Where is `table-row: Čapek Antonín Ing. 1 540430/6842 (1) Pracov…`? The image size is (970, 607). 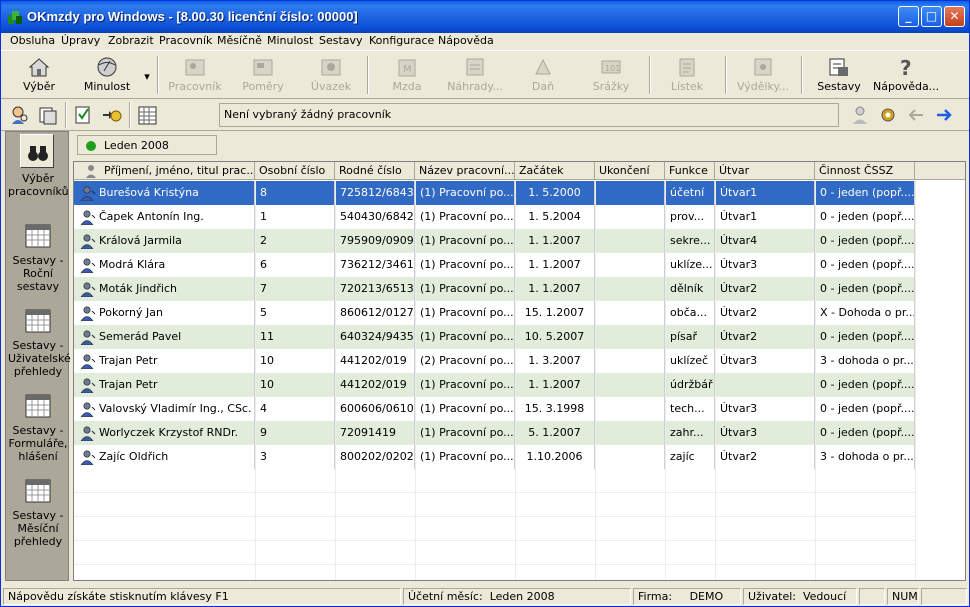
table-row: Čapek Antonín Ing. 1 540430/6842 (1) Pracov… is located at coordinates (494, 217).